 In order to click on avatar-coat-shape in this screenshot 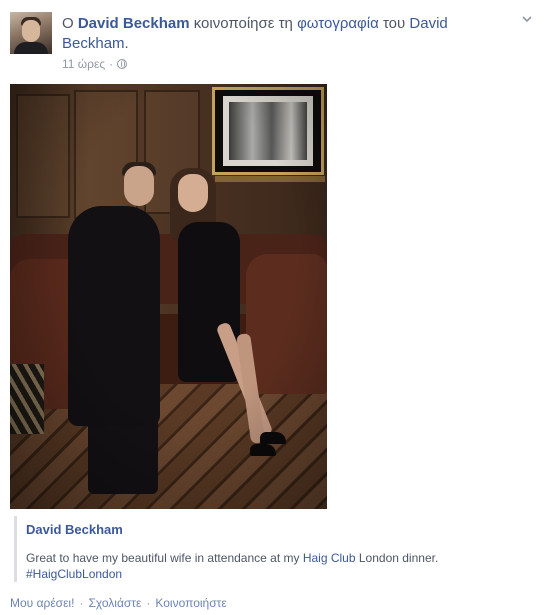, I will do `click(31, 48)`.